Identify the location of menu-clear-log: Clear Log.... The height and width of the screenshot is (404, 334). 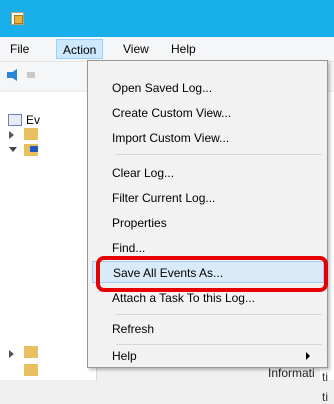
(208, 173).